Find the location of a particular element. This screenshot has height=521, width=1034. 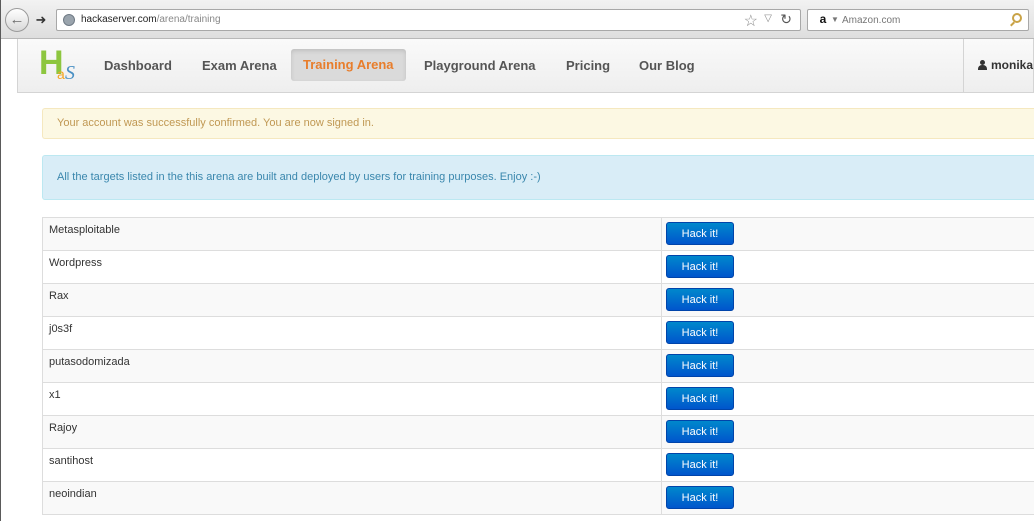

table-row: Wordpress Hack it! is located at coordinates (538, 267).